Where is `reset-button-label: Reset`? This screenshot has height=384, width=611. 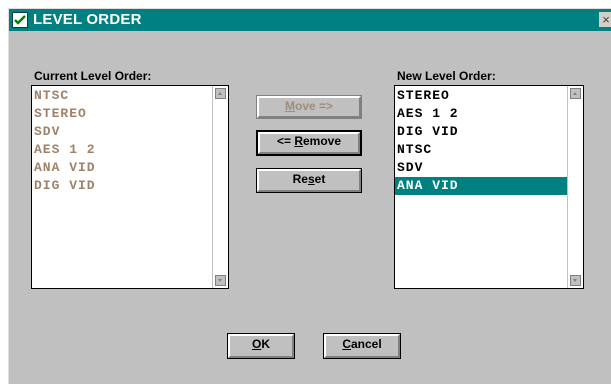 reset-button-label: Reset is located at coordinates (309, 179).